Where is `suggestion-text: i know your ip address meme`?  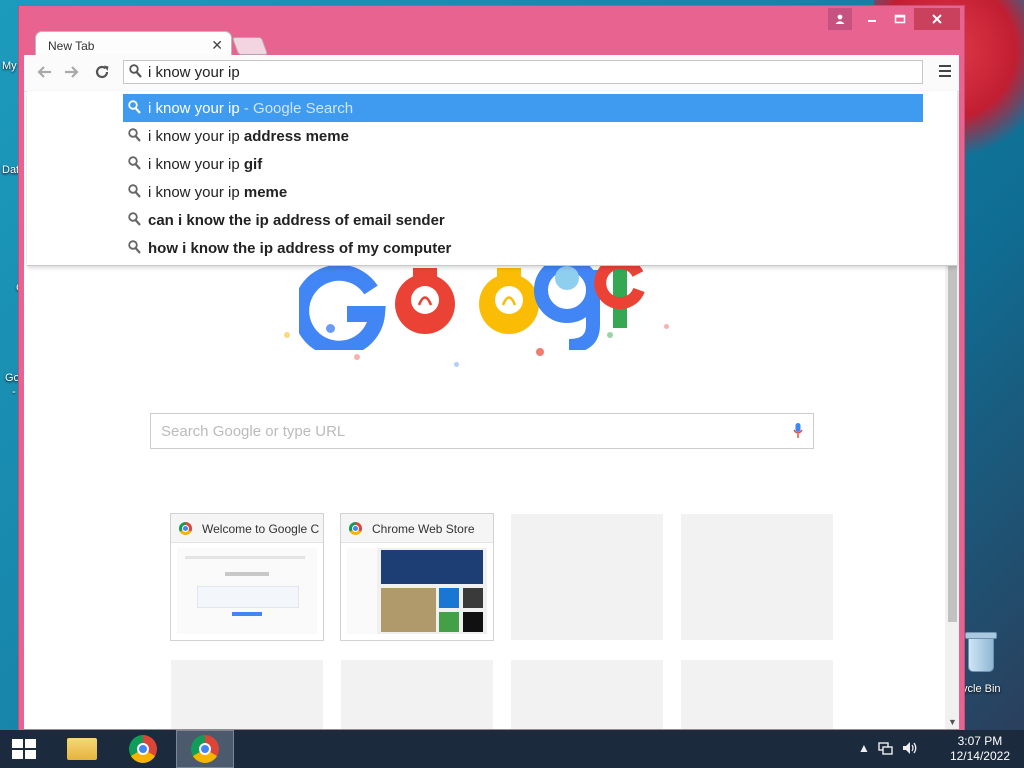
suggestion-text: i know your ip address meme is located at coordinates (248, 136).